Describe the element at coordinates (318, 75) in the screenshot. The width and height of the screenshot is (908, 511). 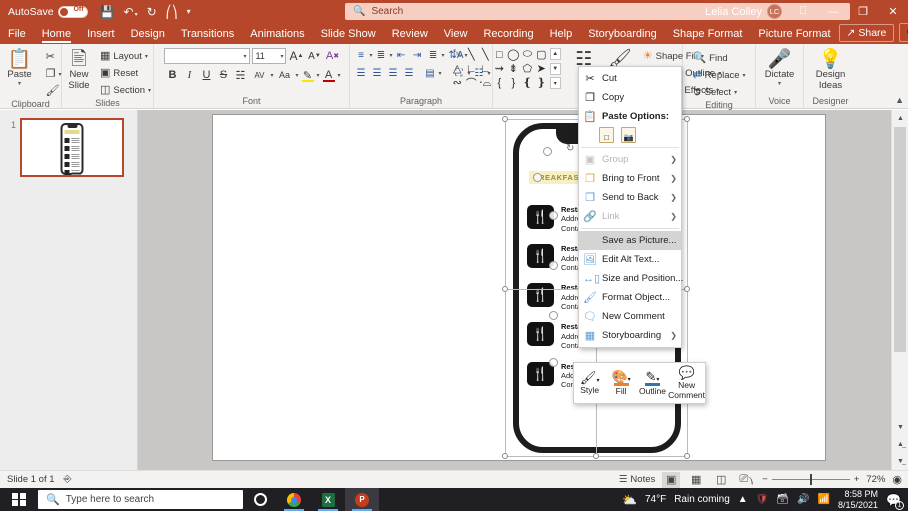
I see `highlight-dropdown-icon: ▾` at that location.